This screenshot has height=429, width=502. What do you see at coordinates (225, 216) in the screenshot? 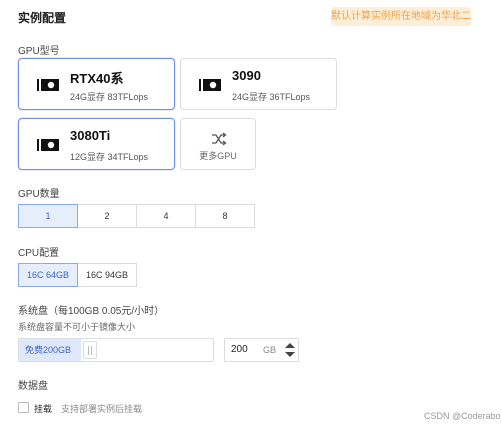
I see `gpu-count-option-8: 8` at bounding box center [225, 216].